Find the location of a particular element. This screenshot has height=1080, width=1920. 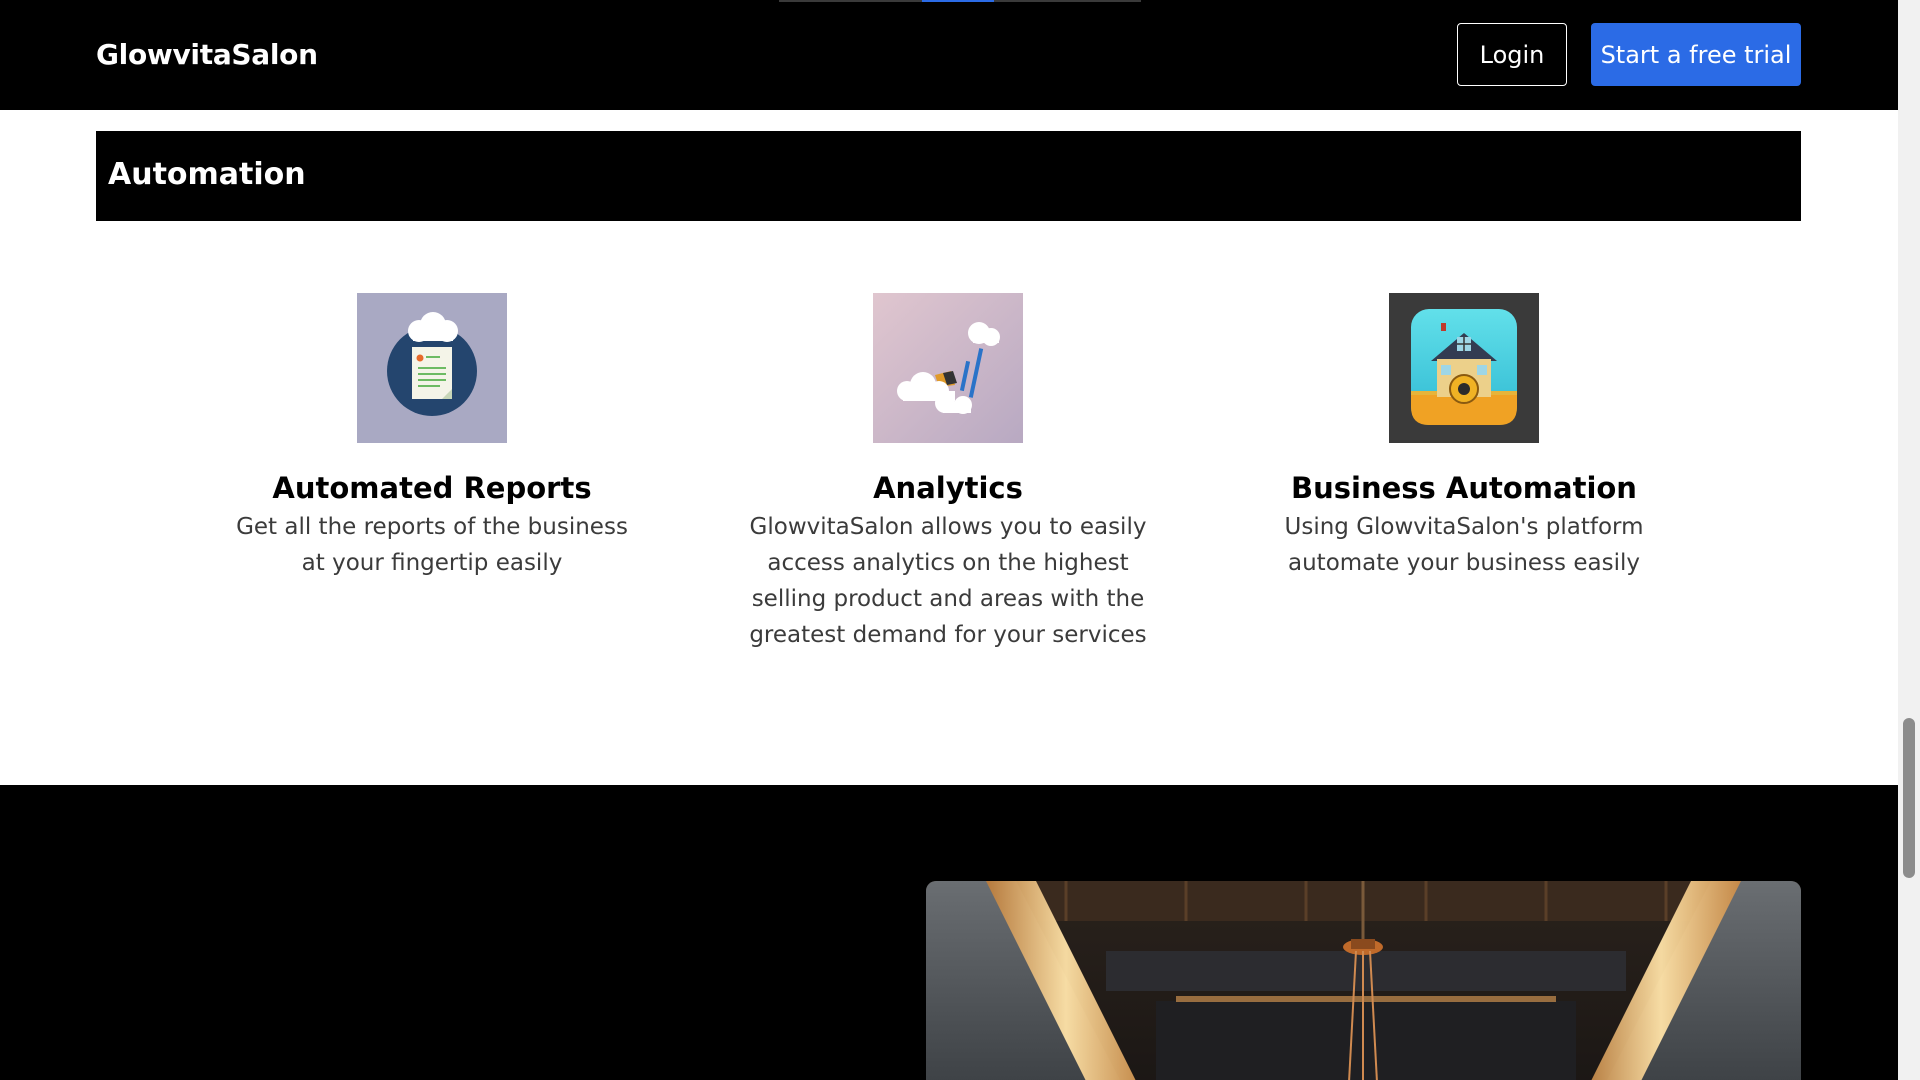

start-free-trial-button: Start a free trial is located at coordinates (1696, 54).